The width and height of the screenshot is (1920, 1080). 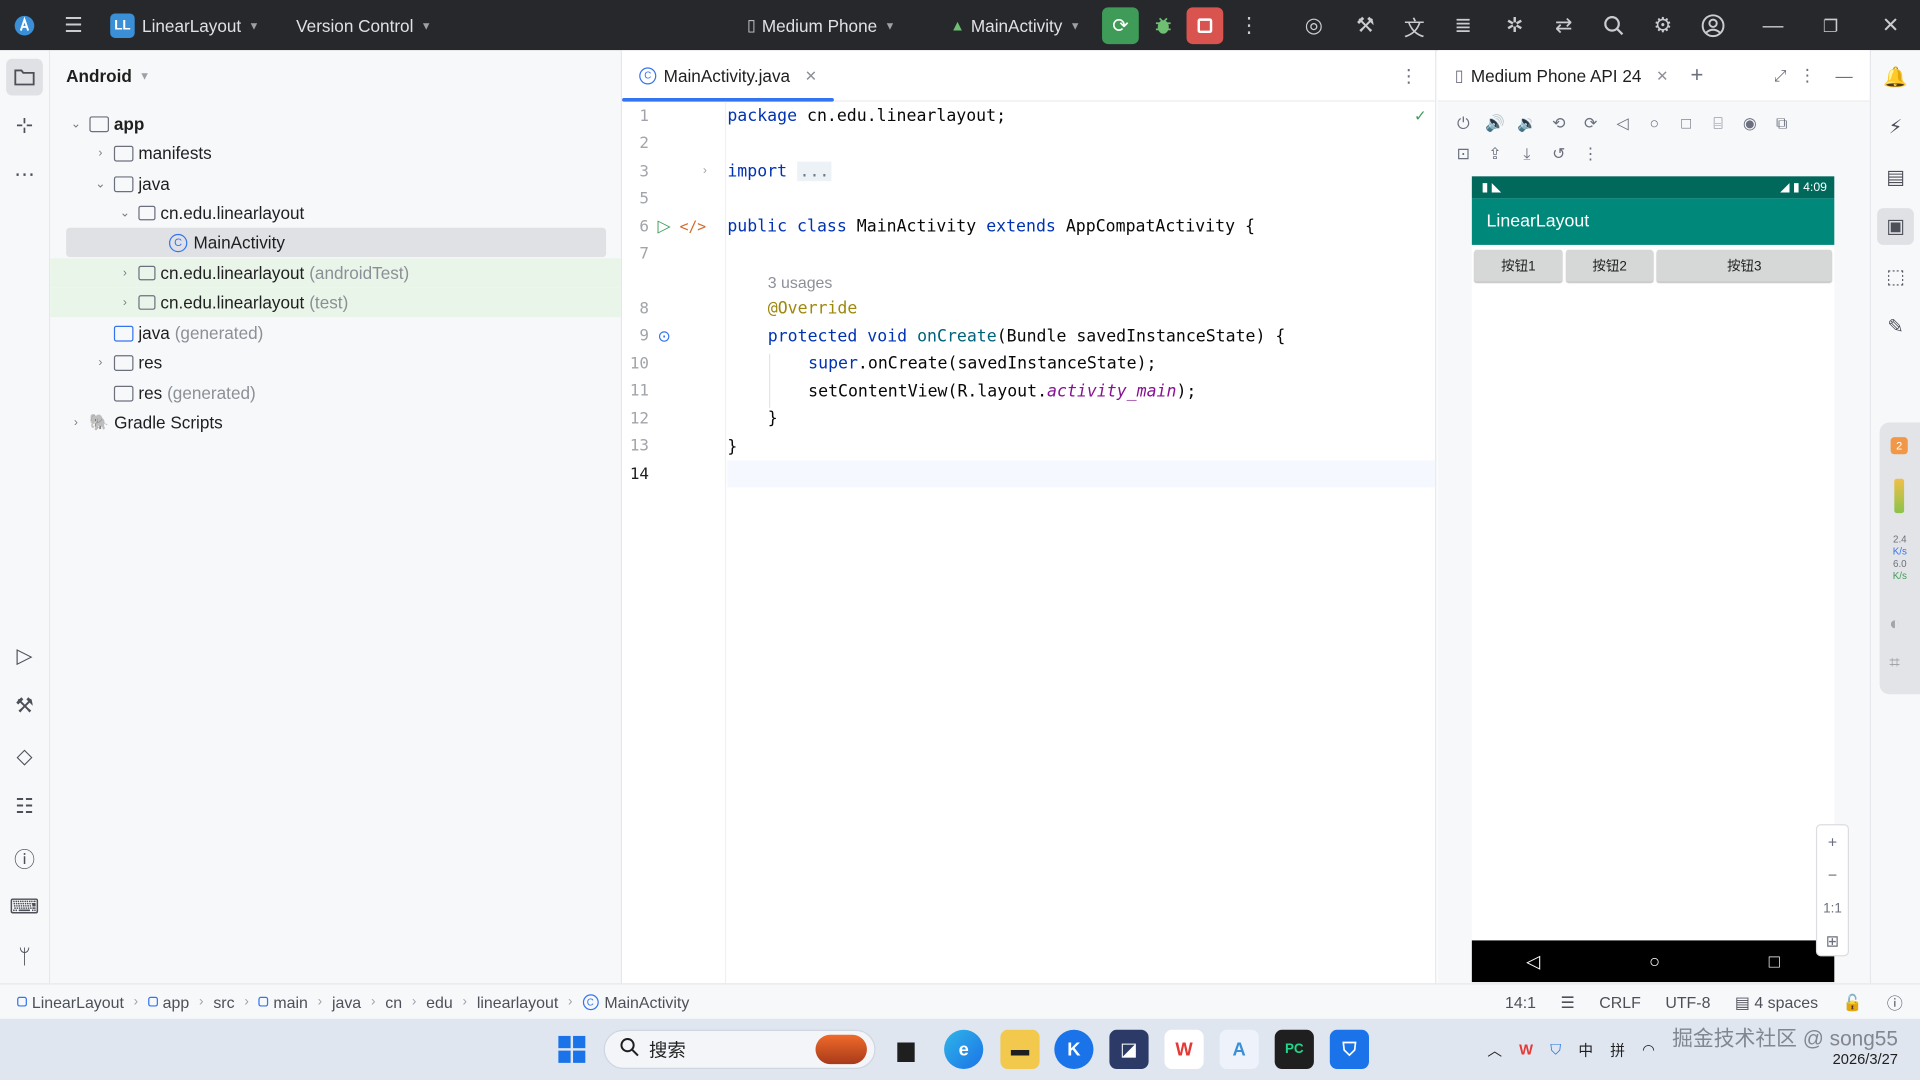 What do you see at coordinates (1585, 1049) in the screenshot?
I see `ime-language: 中` at bounding box center [1585, 1049].